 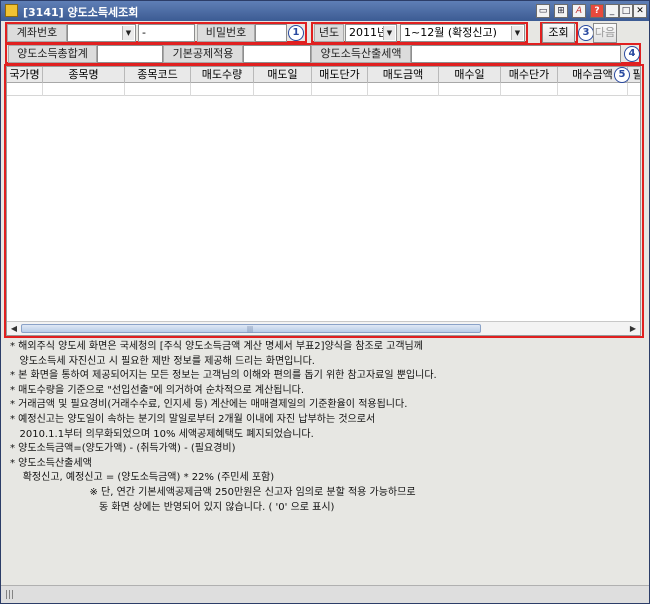 I want to click on column-header: 매수일, so click(x=470, y=75).